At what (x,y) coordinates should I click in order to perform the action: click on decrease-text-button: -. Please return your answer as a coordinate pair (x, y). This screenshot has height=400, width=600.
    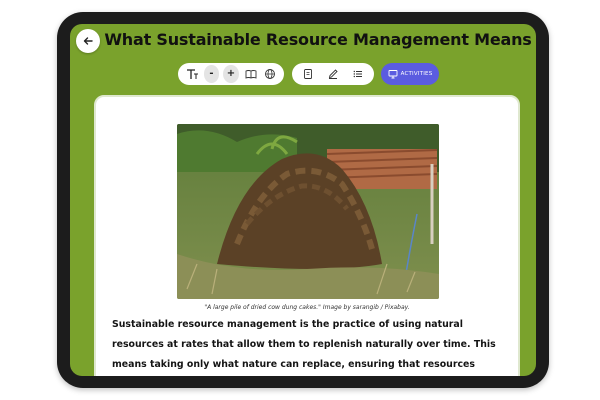
    Looking at the image, I should click on (211, 74).